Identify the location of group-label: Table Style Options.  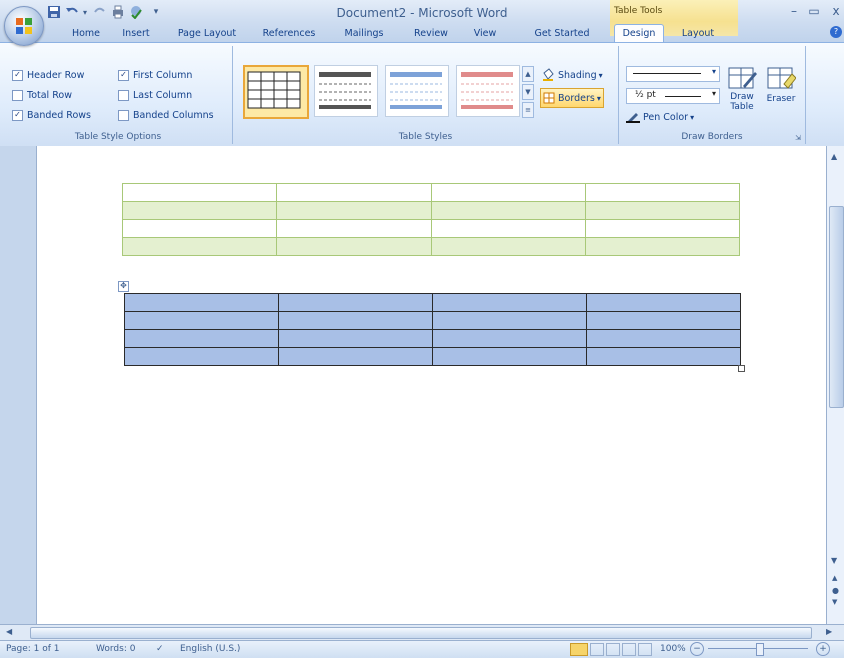
(118, 137).